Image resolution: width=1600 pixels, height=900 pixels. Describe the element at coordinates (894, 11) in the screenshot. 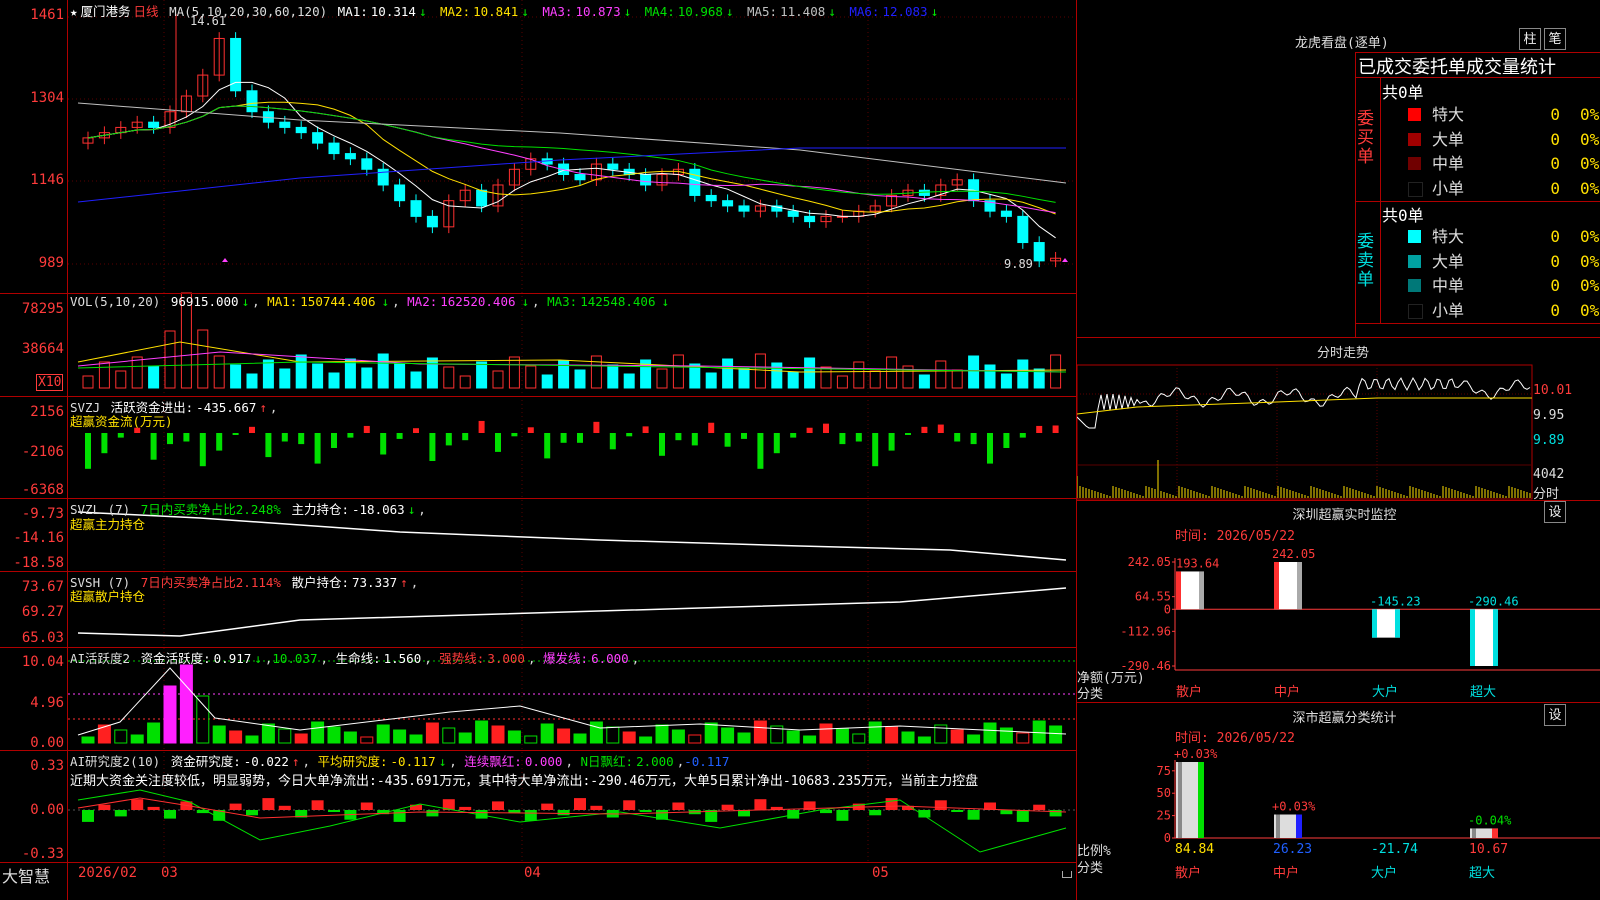

I see `ma6: MA6: 12.083 ↓` at that location.